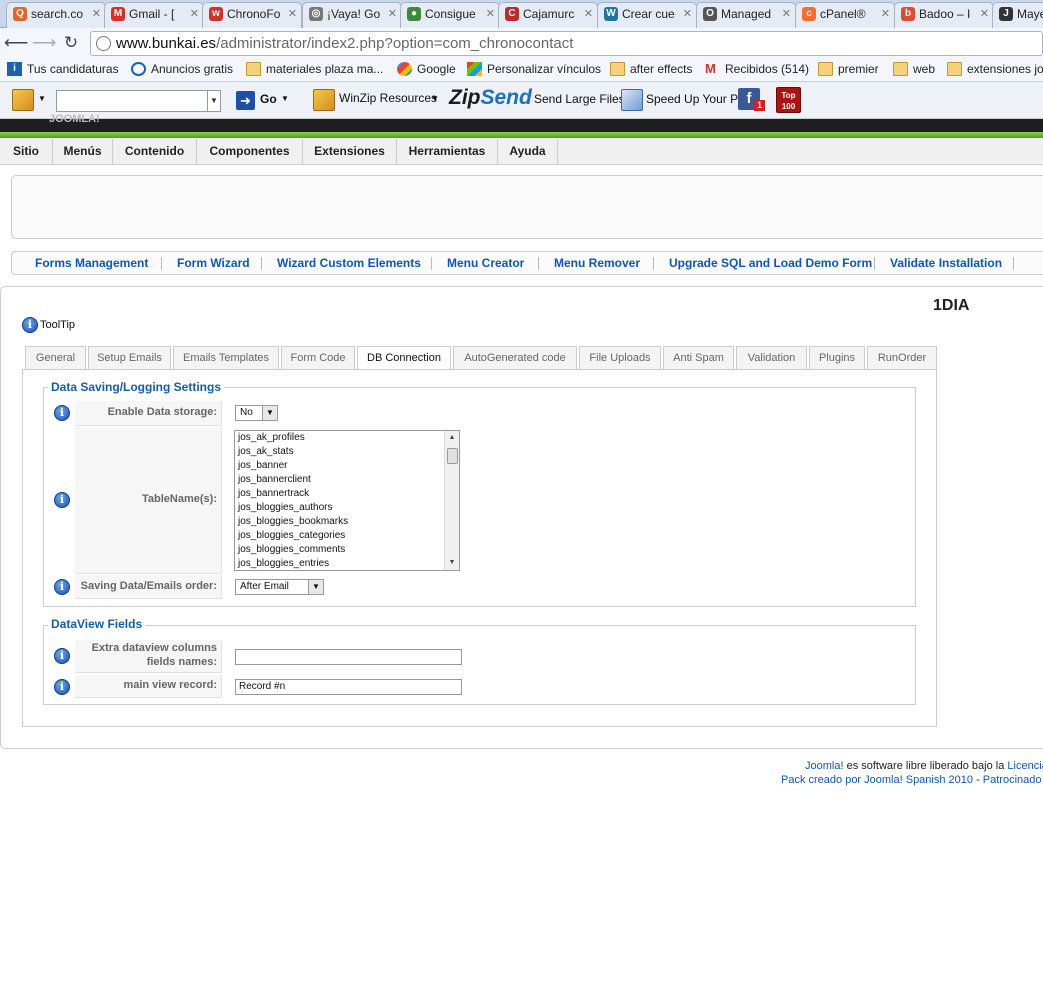 The width and height of the screenshot is (1043, 981). I want to click on main-view-record-field: Record #n, so click(348, 687).